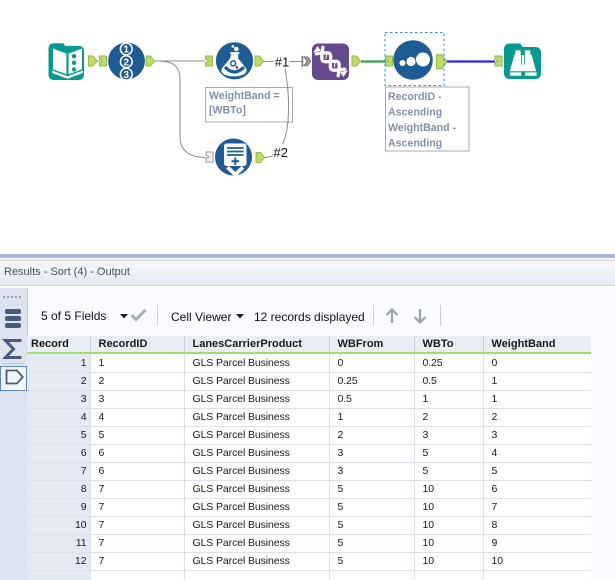 This screenshot has height=580, width=615. I want to click on svg-text: WeightBand =, so click(244, 96).